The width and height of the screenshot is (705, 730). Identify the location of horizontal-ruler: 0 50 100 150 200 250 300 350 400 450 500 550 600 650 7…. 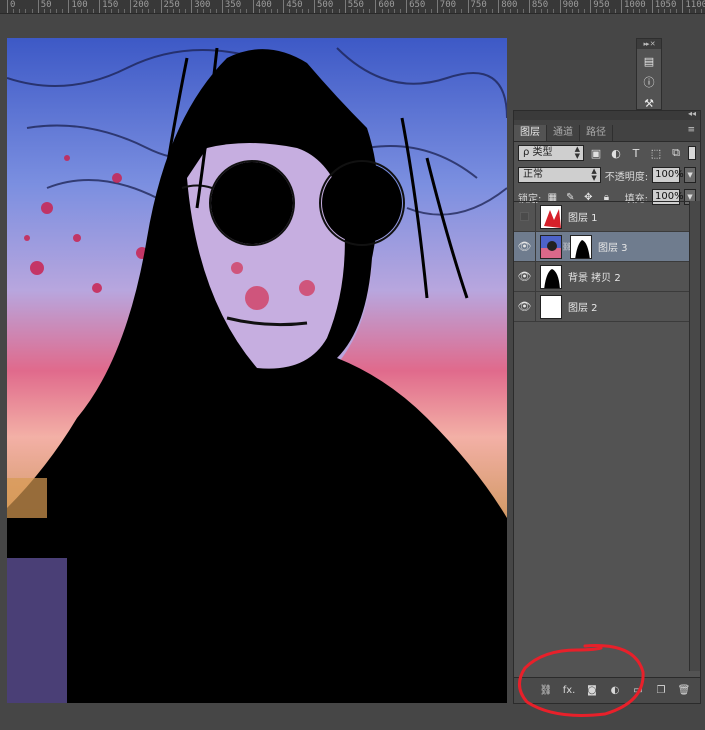
(352, 7).